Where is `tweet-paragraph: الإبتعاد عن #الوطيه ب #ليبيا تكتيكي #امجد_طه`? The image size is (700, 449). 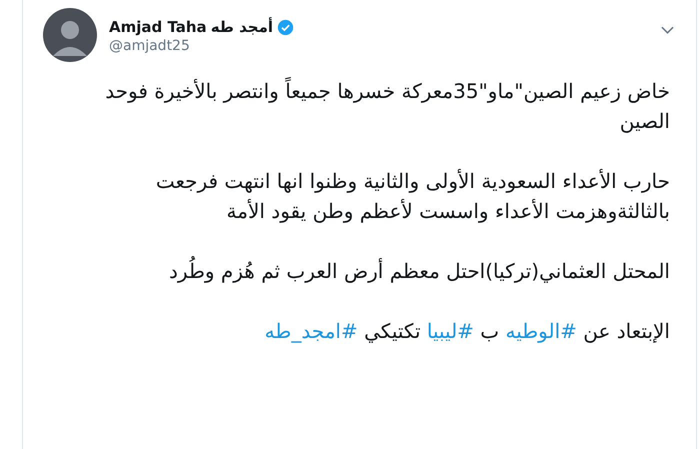 tweet-paragraph: الإبتعاد عن #الوطيه ب #ليبيا تكتيكي #امجد_طه is located at coordinates (467, 331).